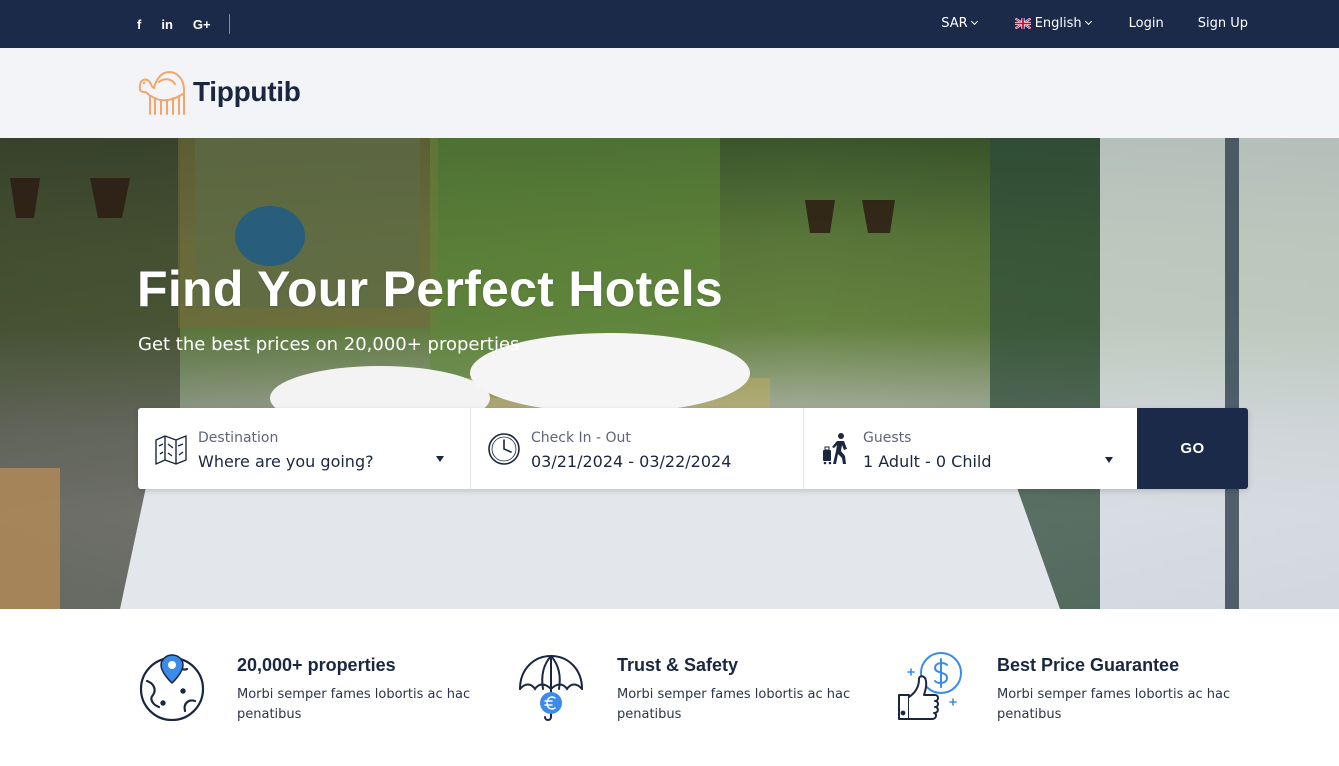  What do you see at coordinates (970, 448) in the screenshot?
I see `guests-field: Guests 1 Adult - 0 Child` at bounding box center [970, 448].